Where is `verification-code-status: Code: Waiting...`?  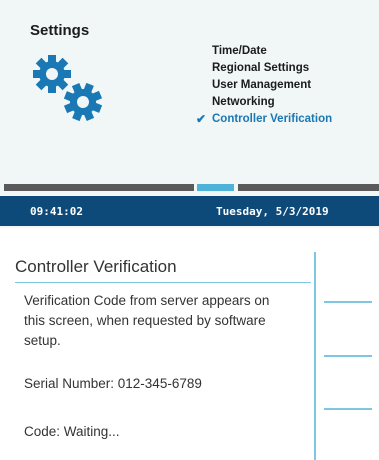 verification-code-status: Code: Waiting... is located at coordinates (72, 431).